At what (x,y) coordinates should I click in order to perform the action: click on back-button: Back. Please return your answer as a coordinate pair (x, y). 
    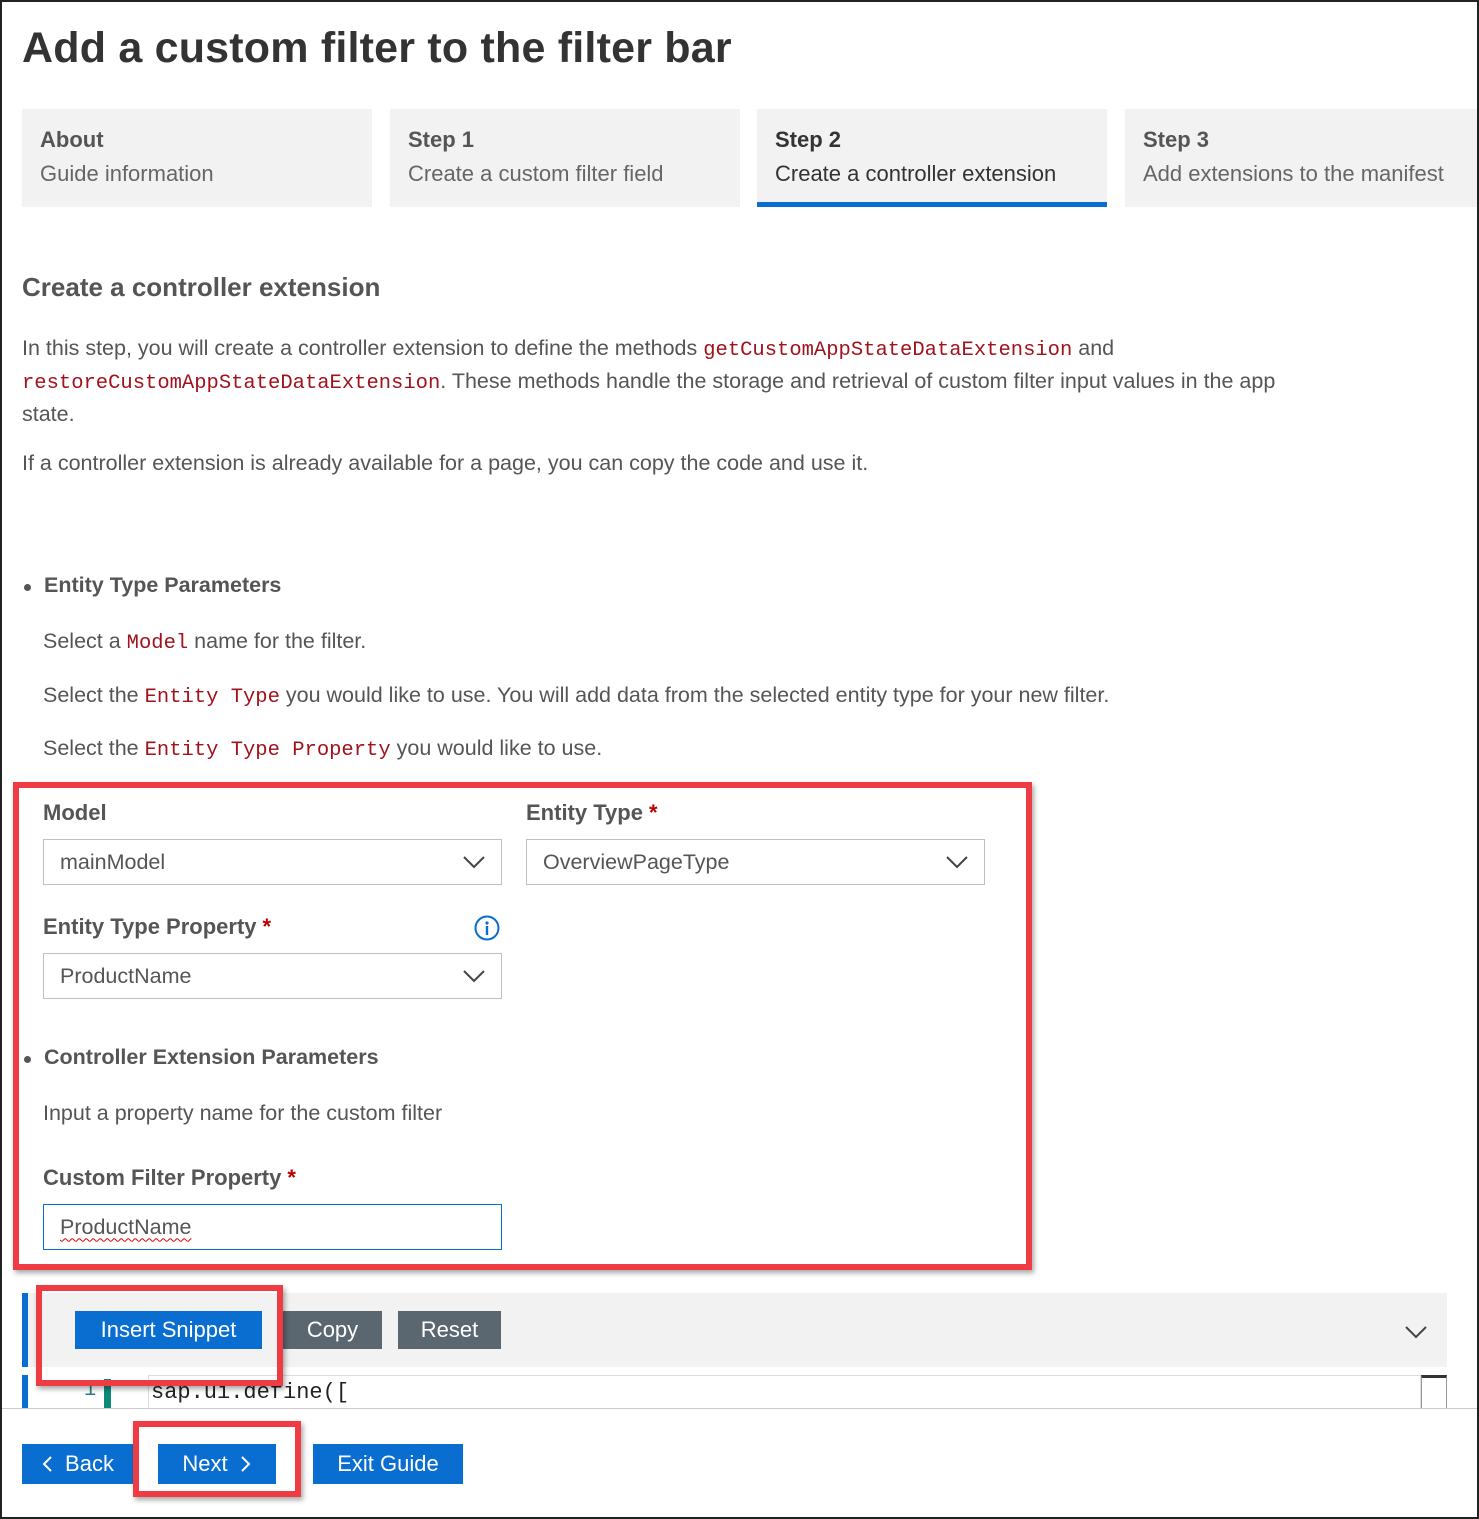
    Looking at the image, I should click on (77, 1464).